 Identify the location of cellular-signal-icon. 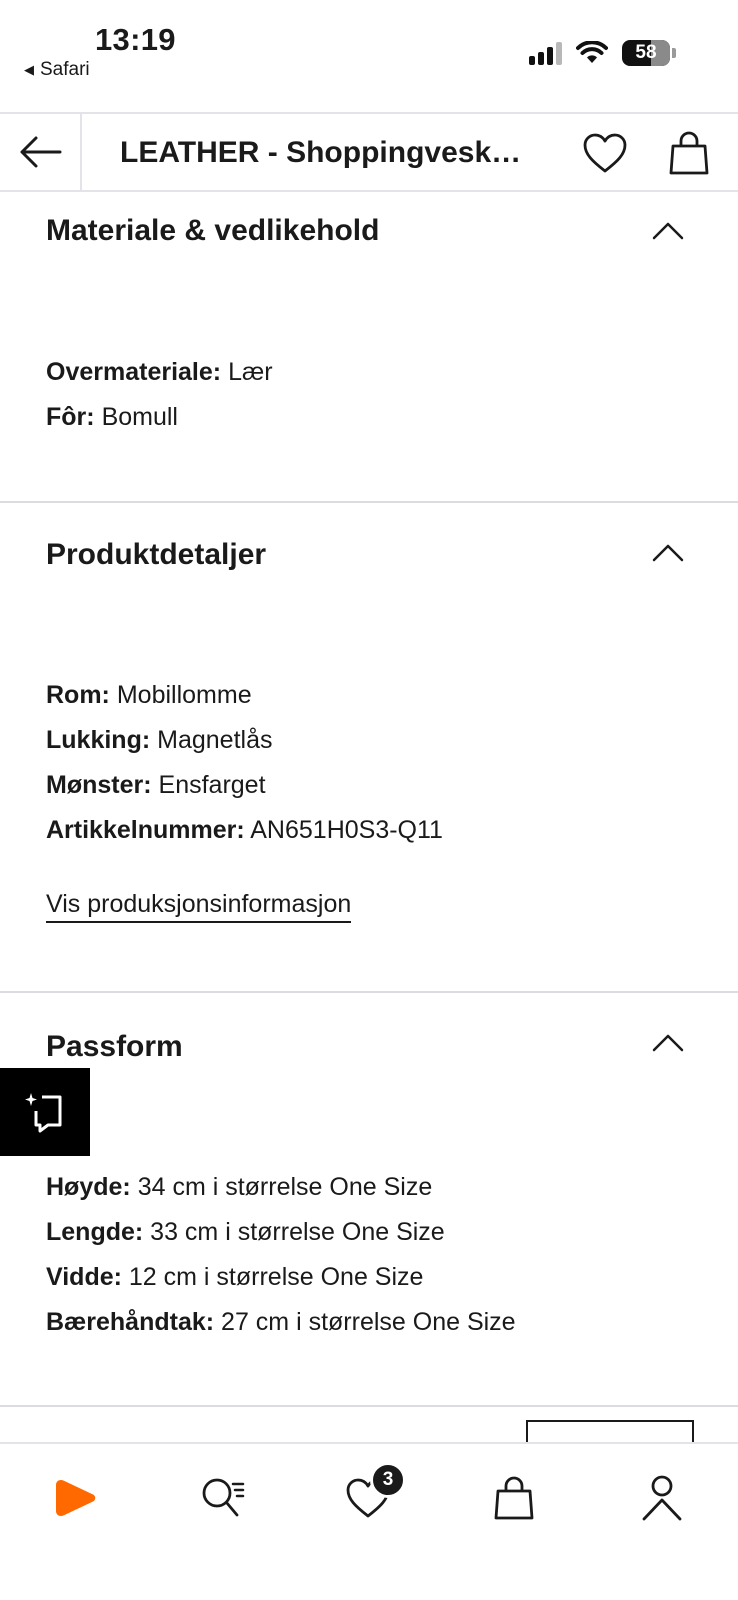
(545, 53).